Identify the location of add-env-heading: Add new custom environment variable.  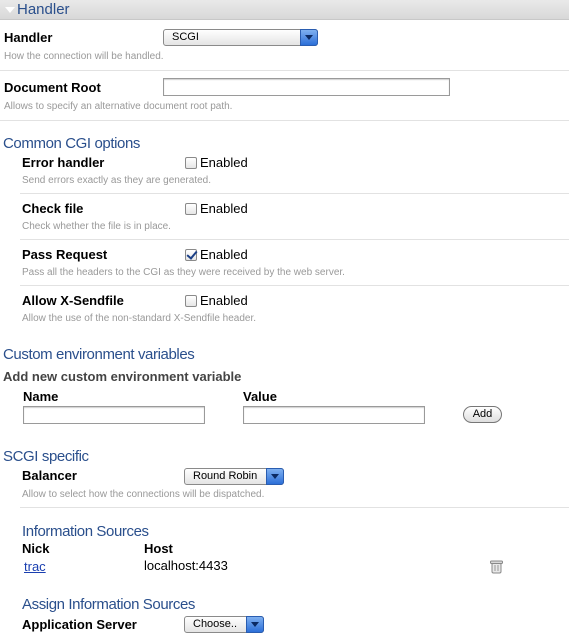
(122, 376).